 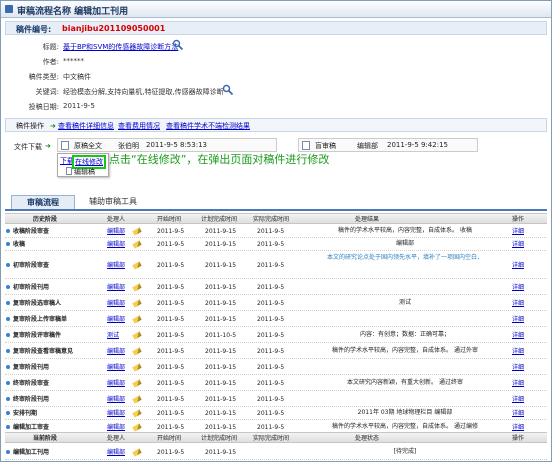 I want to click on stage-name: 初审阶段刊用, so click(x=31, y=287).